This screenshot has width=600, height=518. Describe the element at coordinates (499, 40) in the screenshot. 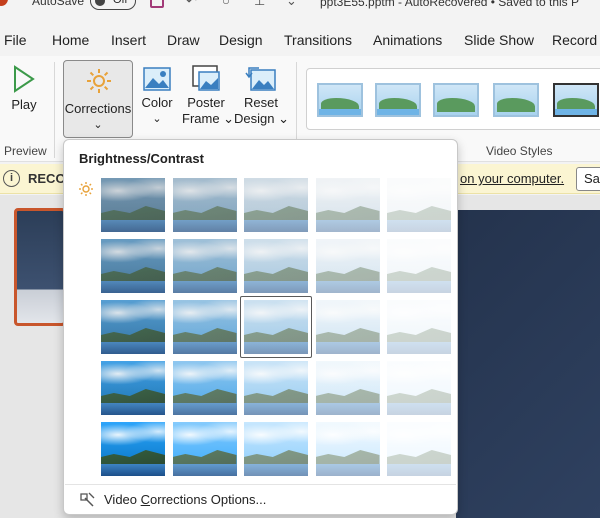

I see `tab-slide-show: Slide Show` at that location.